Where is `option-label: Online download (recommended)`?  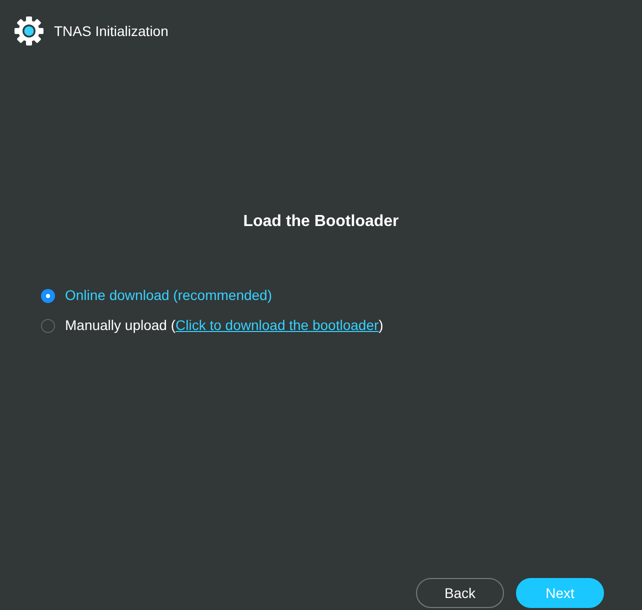
option-label: Online download (recommended) is located at coordinates (168, 295).